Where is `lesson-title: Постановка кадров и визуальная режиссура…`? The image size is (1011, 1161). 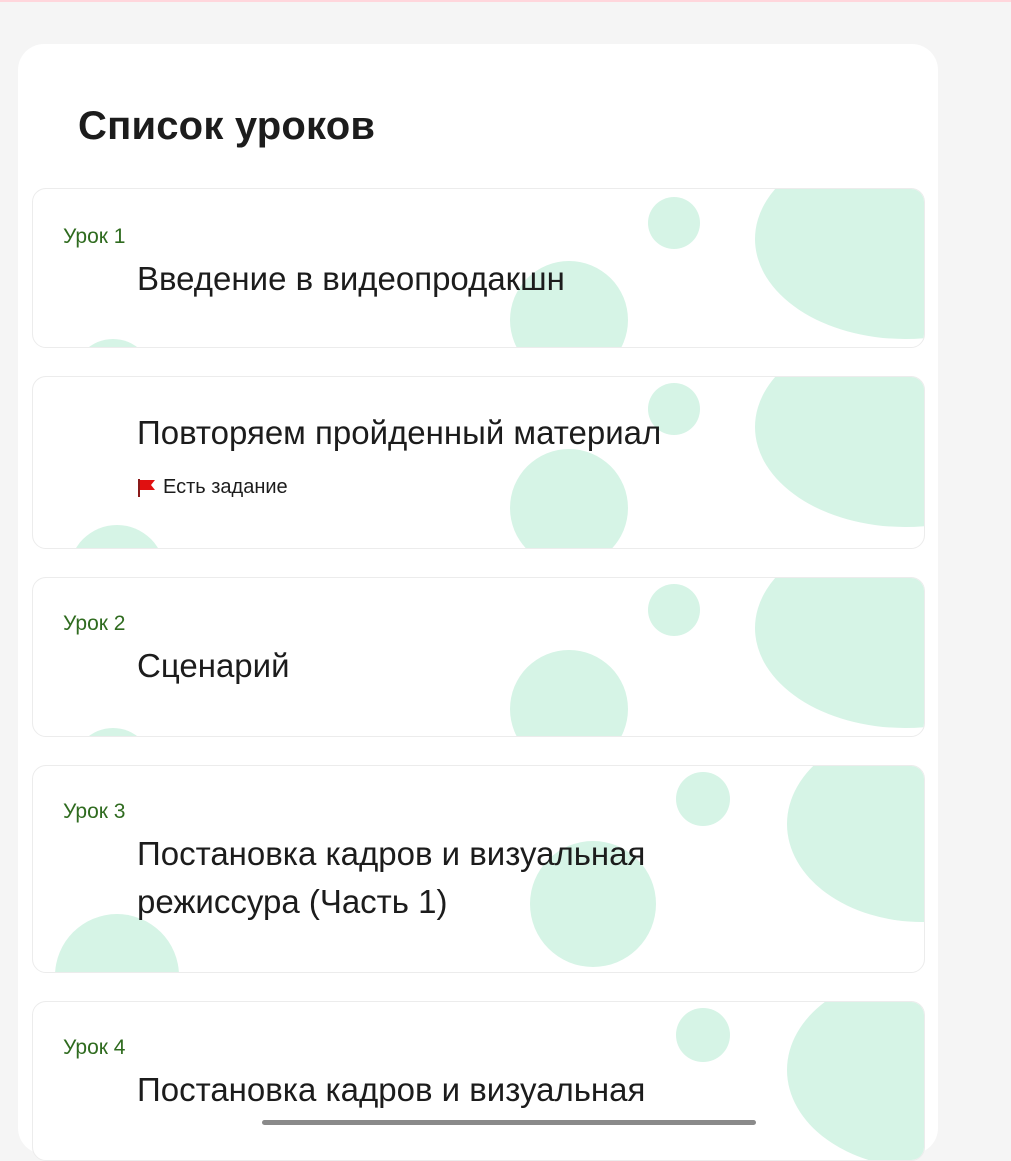
lesson-title: Постановка кадров и визуальная режиссура… is located at coordinates (391, 877).